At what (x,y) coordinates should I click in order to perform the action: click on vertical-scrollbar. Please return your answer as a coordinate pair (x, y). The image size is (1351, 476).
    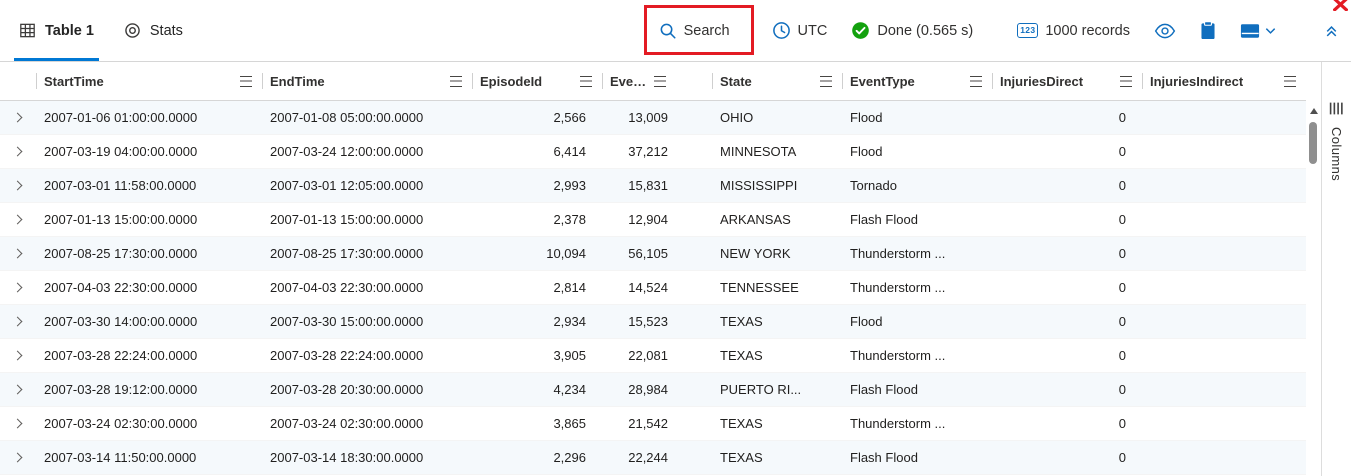
    Looking at the image, I should click on (1313, 289).